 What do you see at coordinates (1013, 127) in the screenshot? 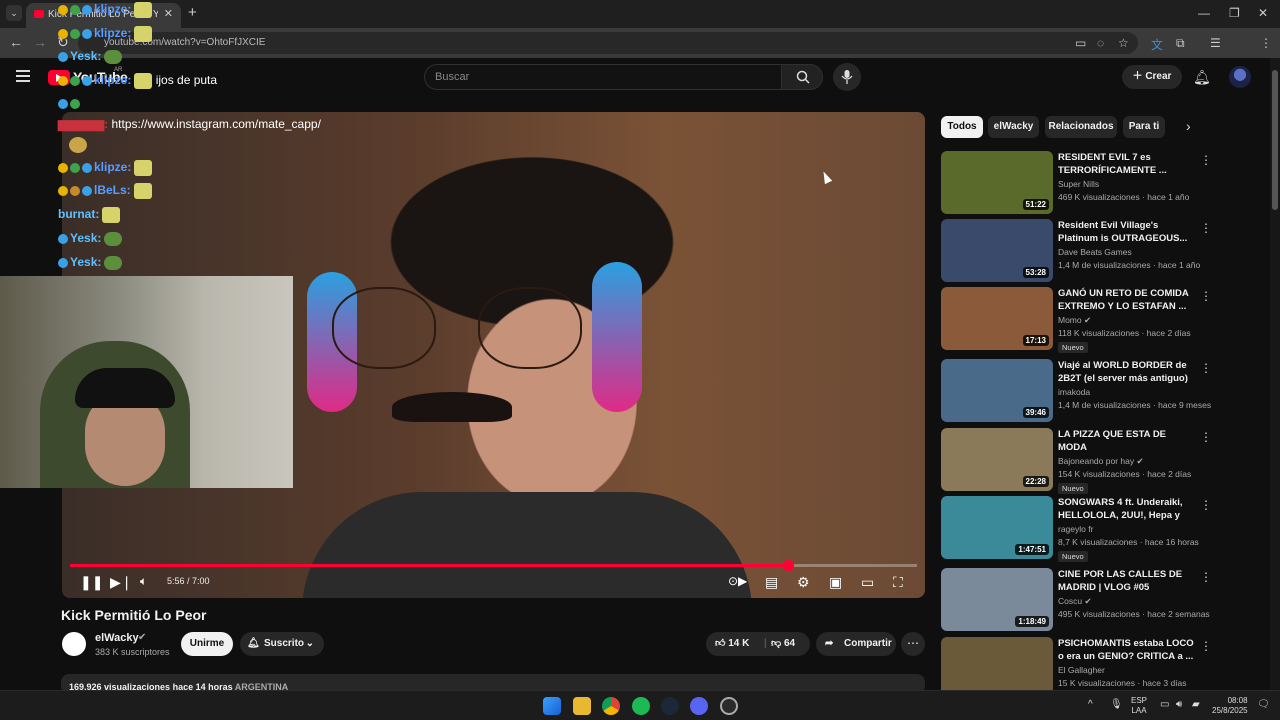
I see `chip-elwacky: elWacky` at bounding box center [1013, 127].